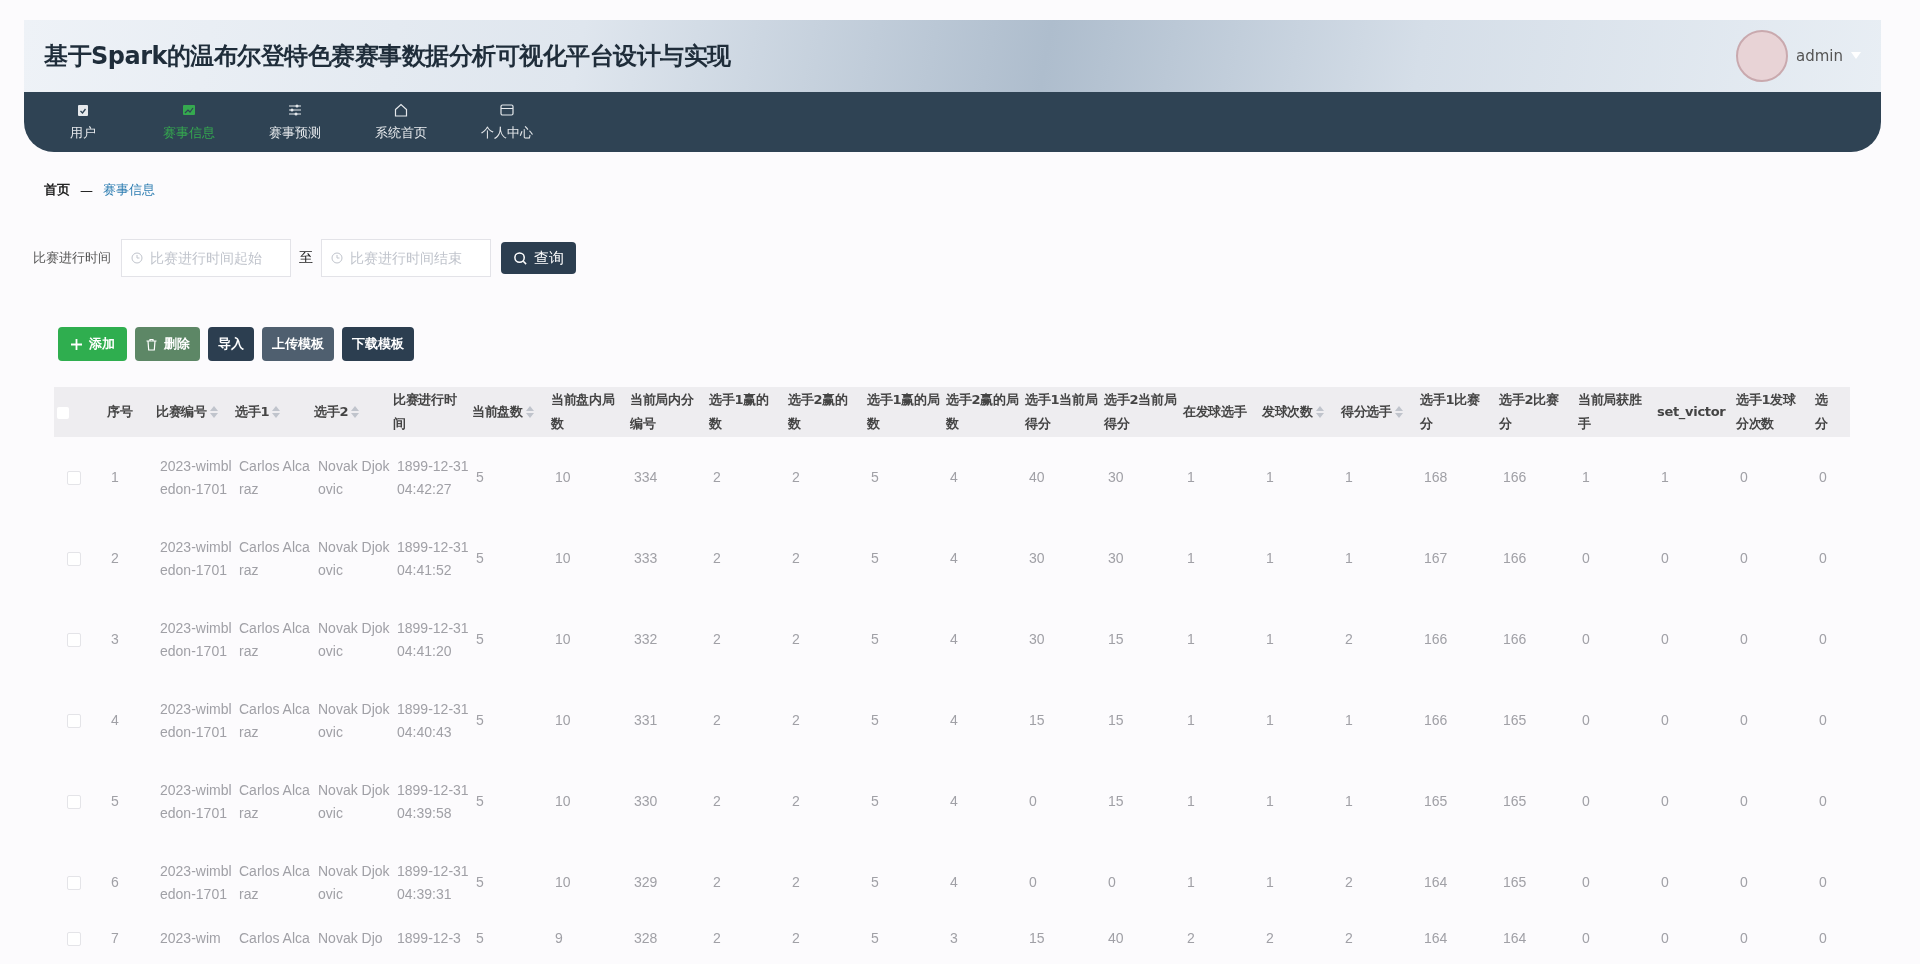 The image size is (1920, 964). Describe the element at coordinates (406, 258) in the screenshot. I see `end-time-field: 比赛进行时间结束` at that location.